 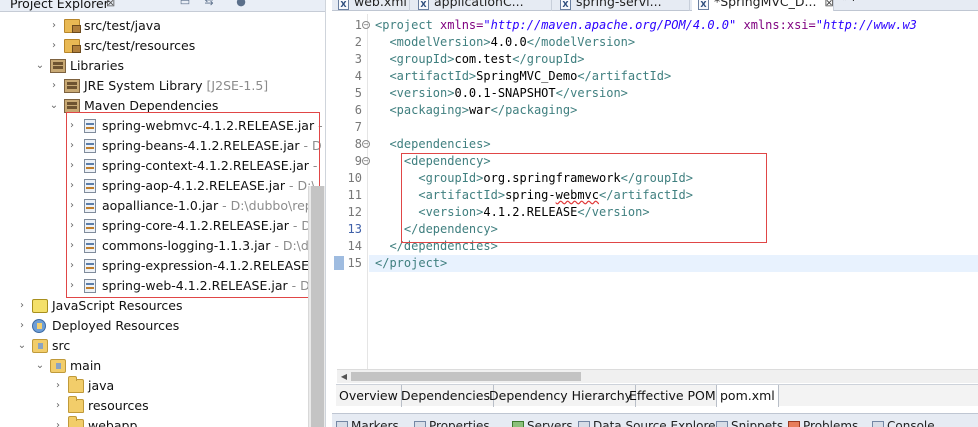 I want to click on bottom-tab-servers: Servers, so click(x=541, y=423).